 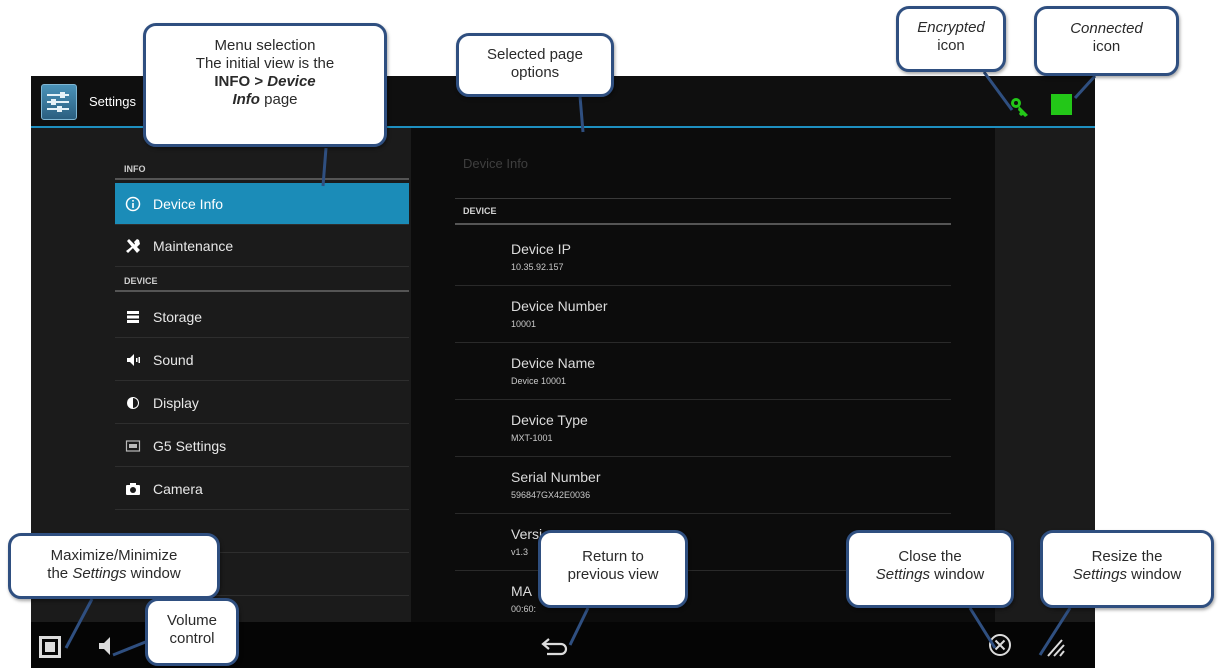 I want to click on callout-volume: Volume control, so click(x=192, y=632).